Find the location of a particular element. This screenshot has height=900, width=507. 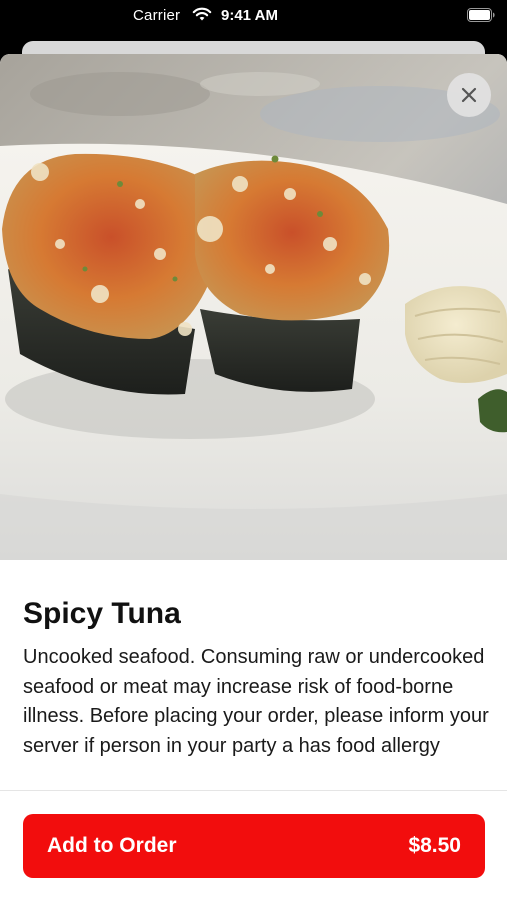

battery-icon is located at coordinates (481, 15).